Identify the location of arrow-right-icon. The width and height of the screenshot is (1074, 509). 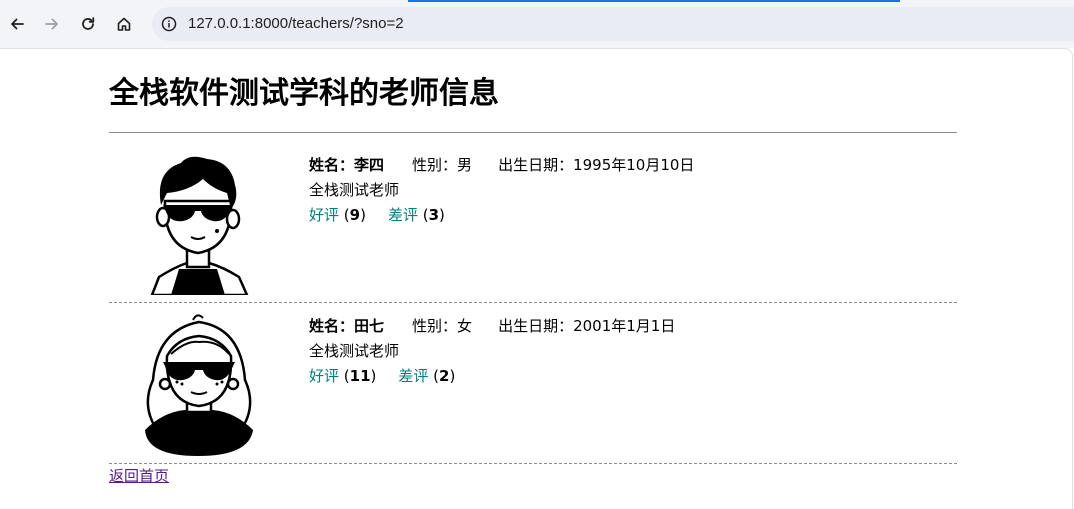
(51, 24).